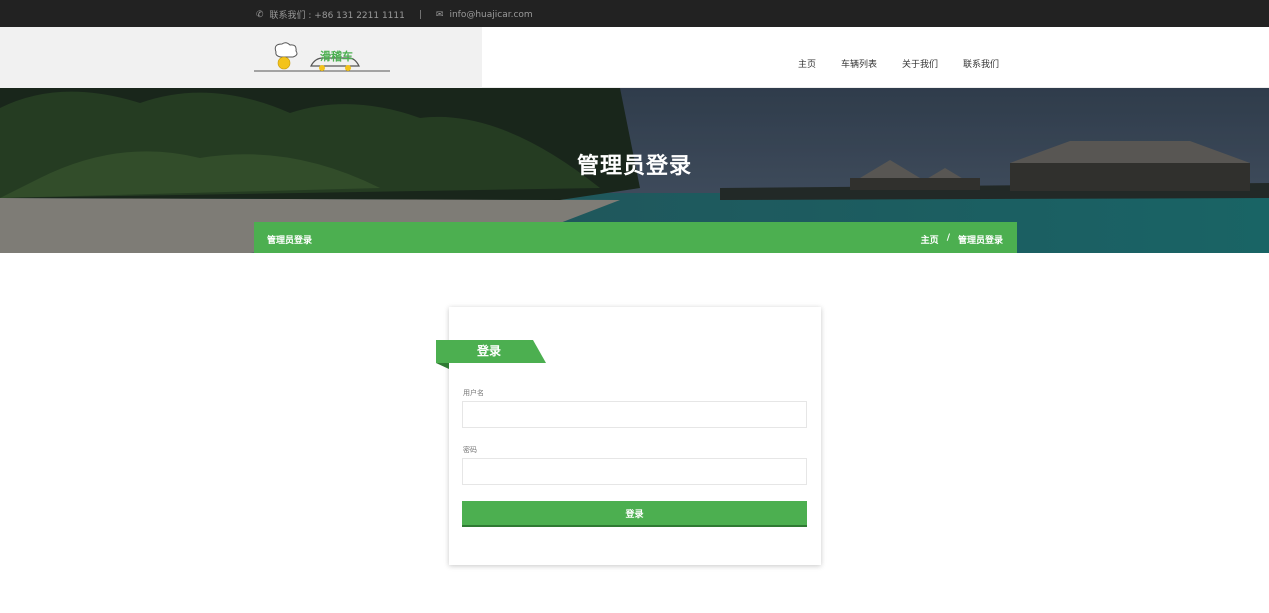 The height and width of the screenshot is (613, 1269). Describe the element at coordinates (634, 57) in the screenshot. I see `site-header: 滑稽车 主页 车辆列表 关于我们 联系我们` at that location.